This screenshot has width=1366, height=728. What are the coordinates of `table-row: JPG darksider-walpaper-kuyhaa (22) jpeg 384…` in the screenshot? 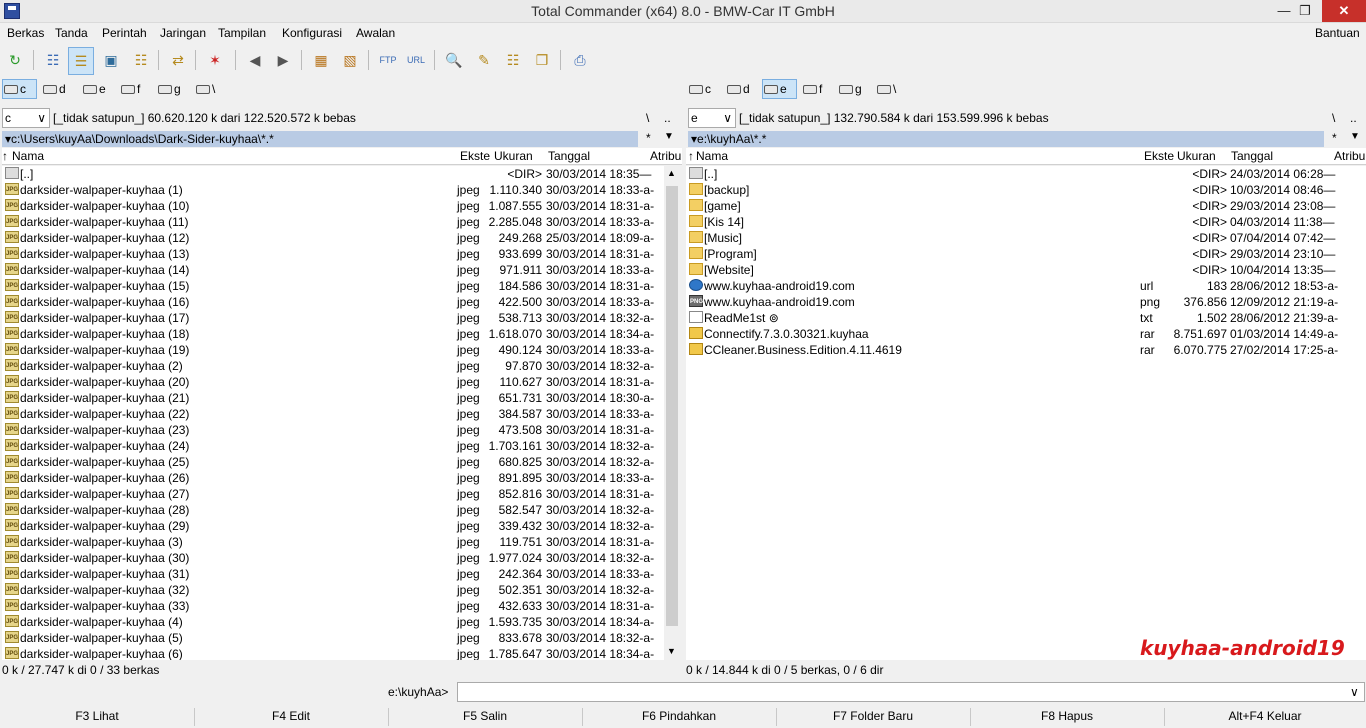 It's located at (333, 414).